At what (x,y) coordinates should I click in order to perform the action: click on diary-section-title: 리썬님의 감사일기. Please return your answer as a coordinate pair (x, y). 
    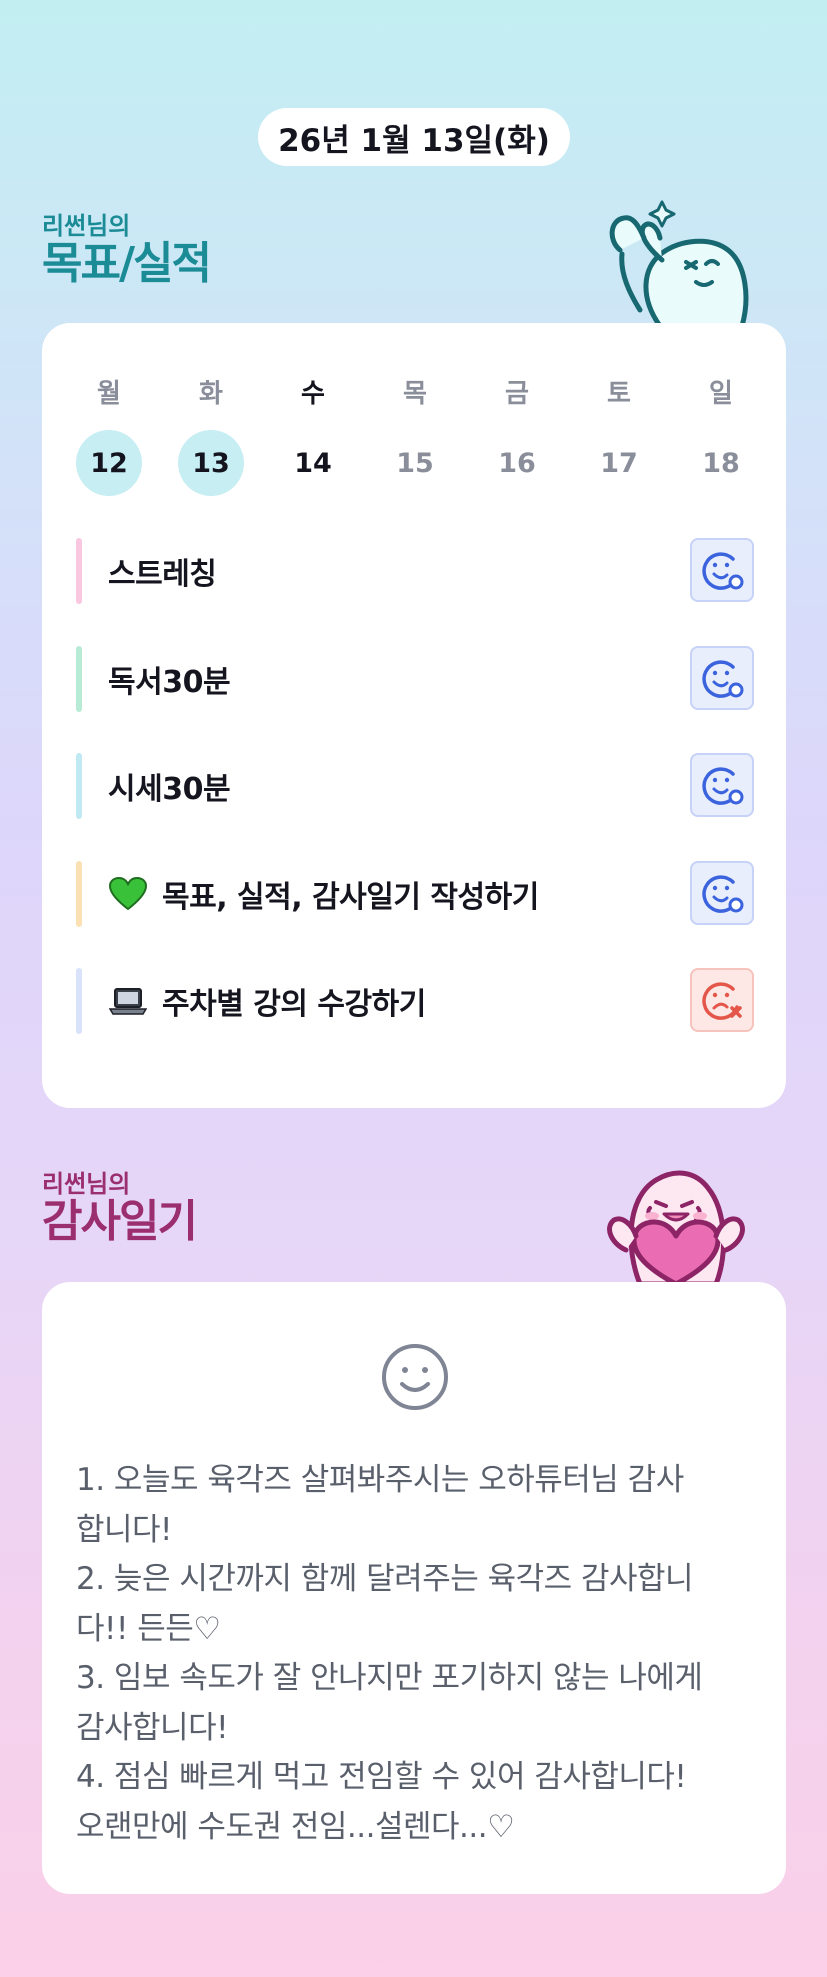
    Looking at the image, I should click on (120, 1208).